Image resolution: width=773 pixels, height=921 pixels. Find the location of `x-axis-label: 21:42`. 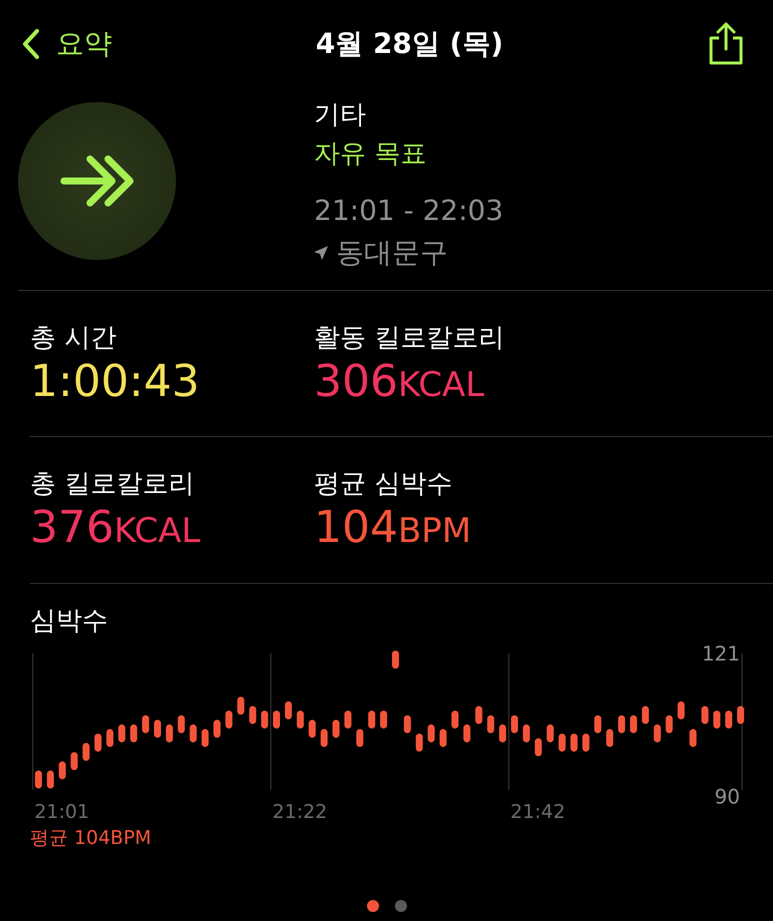

x-axis-label: 21:42 is located at coordinates (538, 811).